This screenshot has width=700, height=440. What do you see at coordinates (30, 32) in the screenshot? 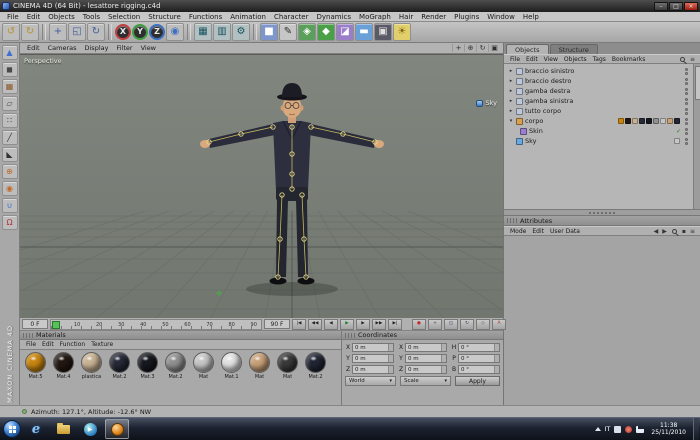
I see `redo-button: ↻` at bounding box center [30, 32].